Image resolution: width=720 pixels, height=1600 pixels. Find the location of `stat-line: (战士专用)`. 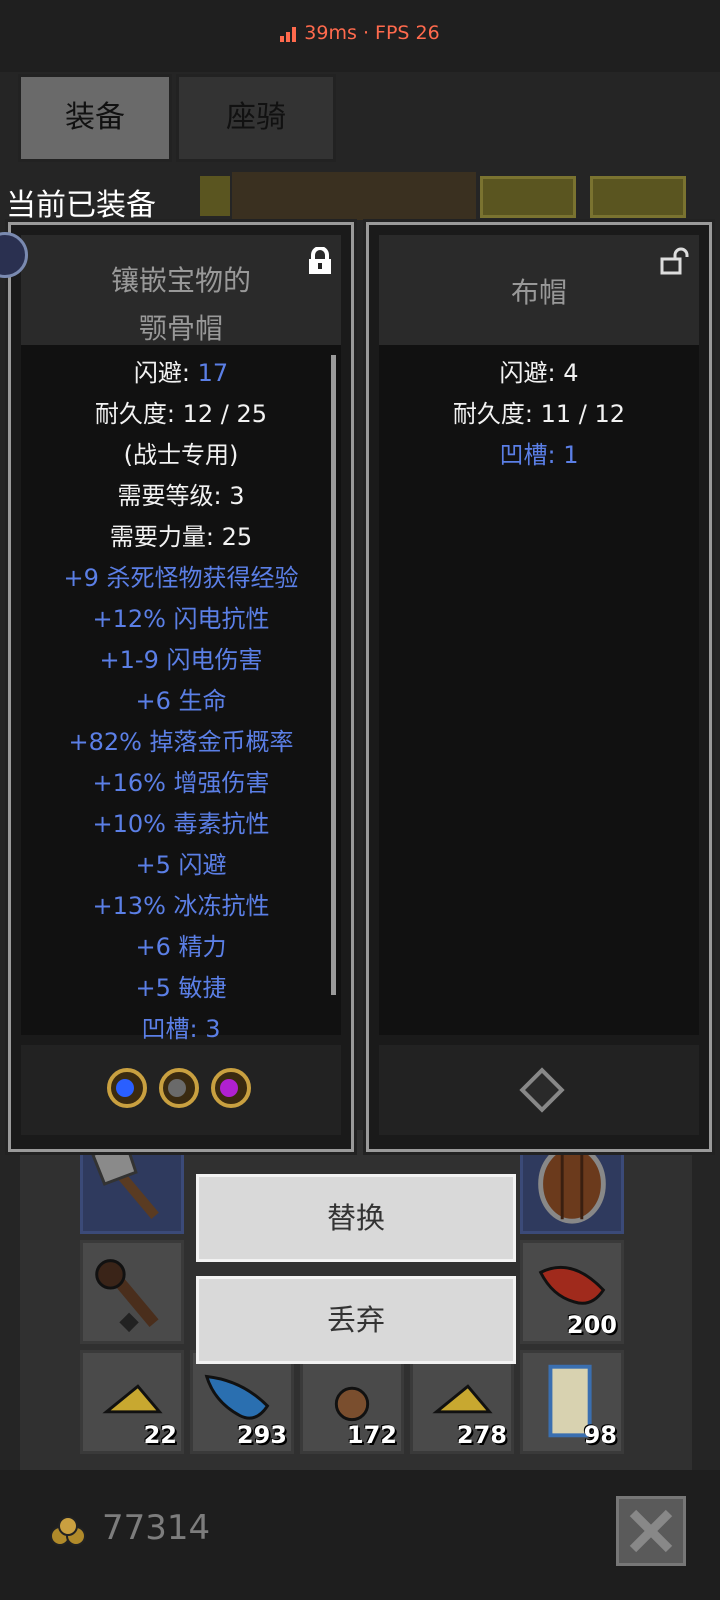

stat-line: (战士专用) is located at coordinates (181, 455).